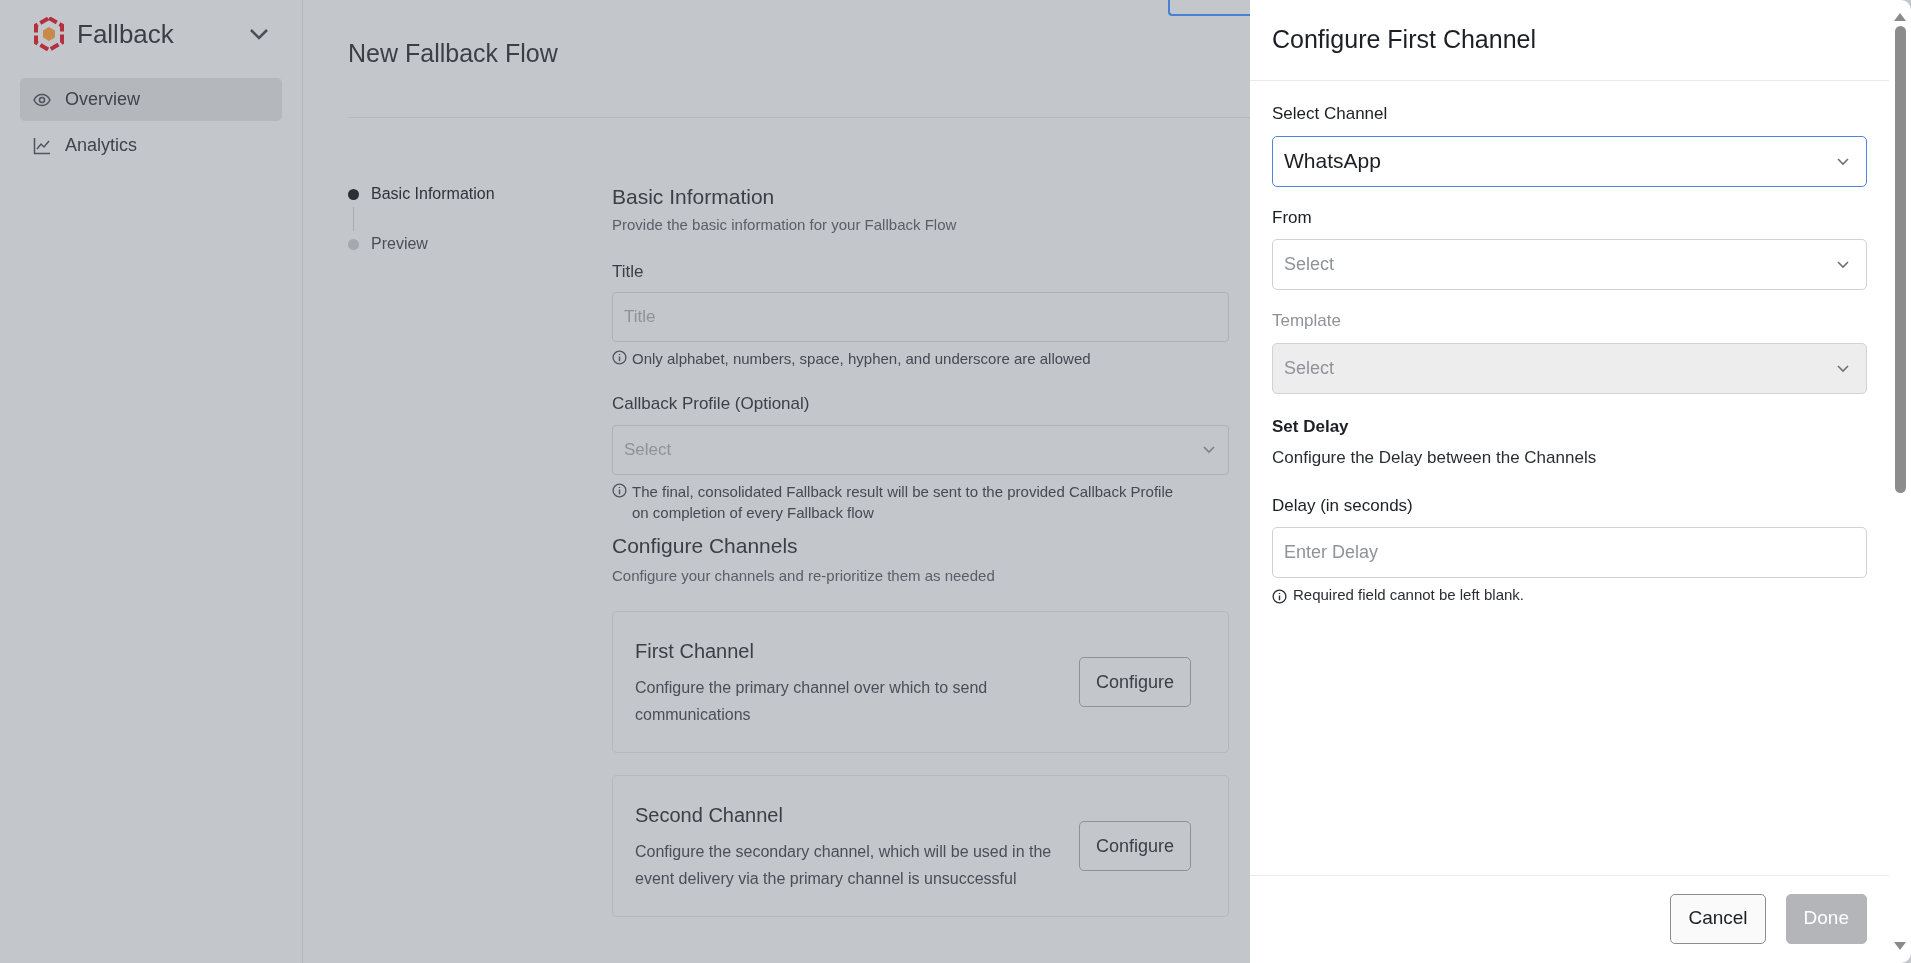  I want to click on section-subtitle: Configure your channels and re-prioritize them as needed, so click(804, 575).